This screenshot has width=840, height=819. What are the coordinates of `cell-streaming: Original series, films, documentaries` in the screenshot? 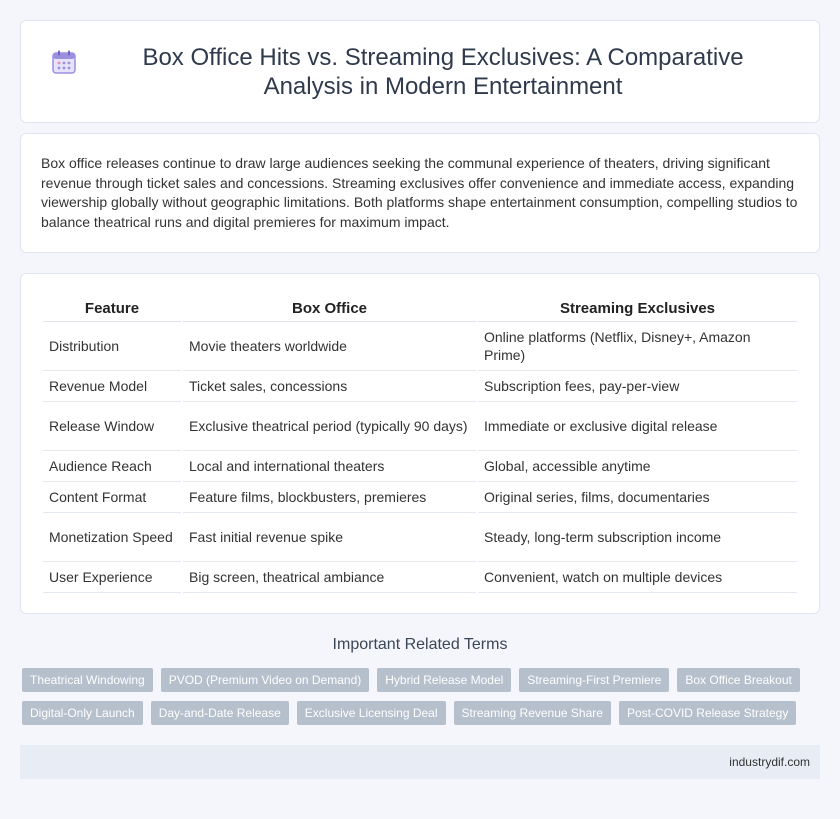 It's located at (637, 497).